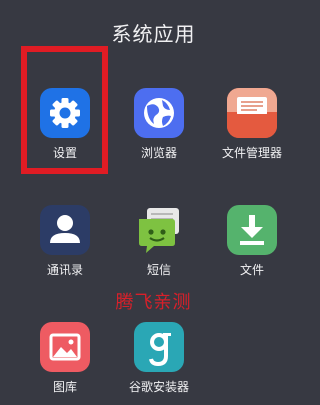 This screenshot has width=320, height=405. I want to click on download-icon, so click(252, 230).